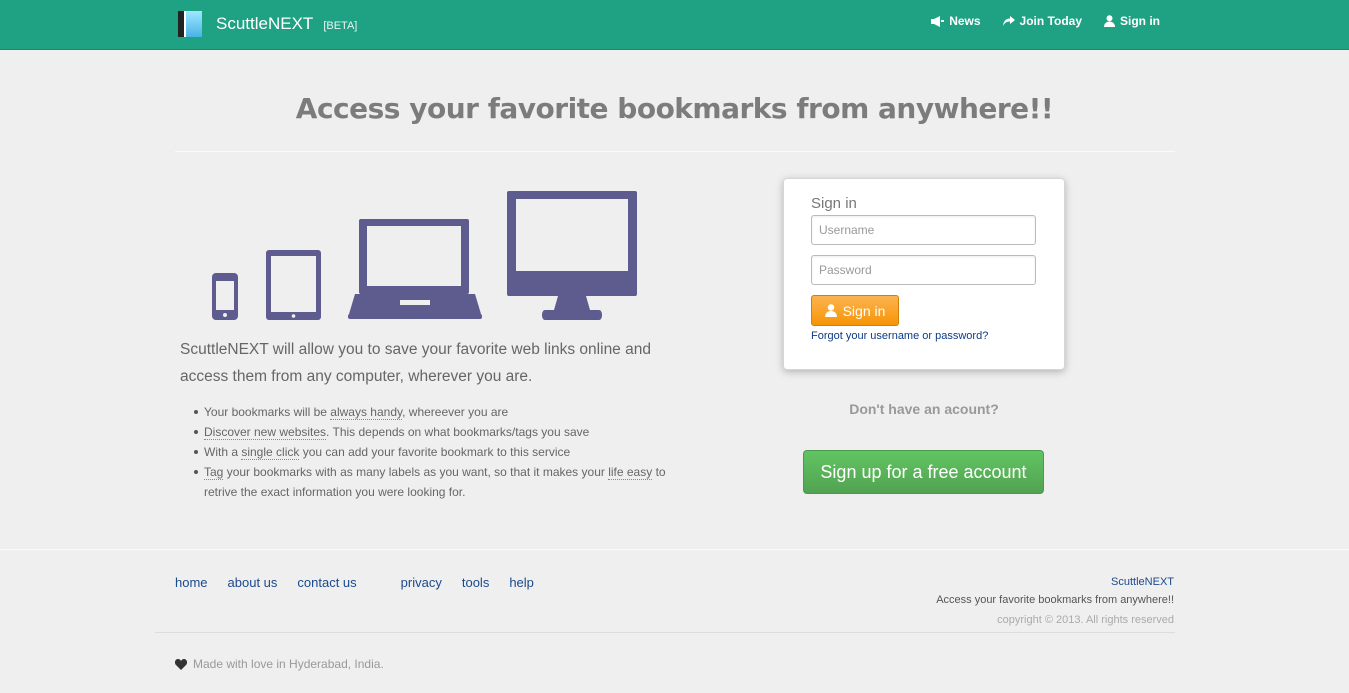  I want to click on footer-brand-link: ScuttleNEXT, so click(1055, 582).